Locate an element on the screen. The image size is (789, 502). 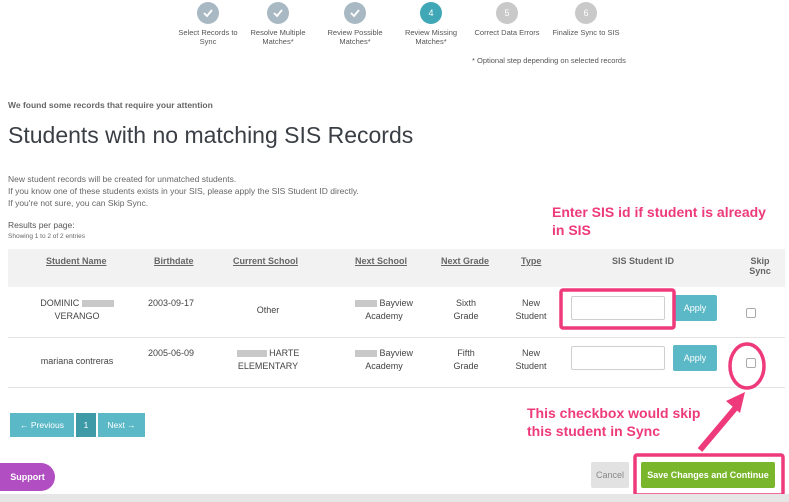
highlight-box-sis-input is located at coordinates (617, 309).